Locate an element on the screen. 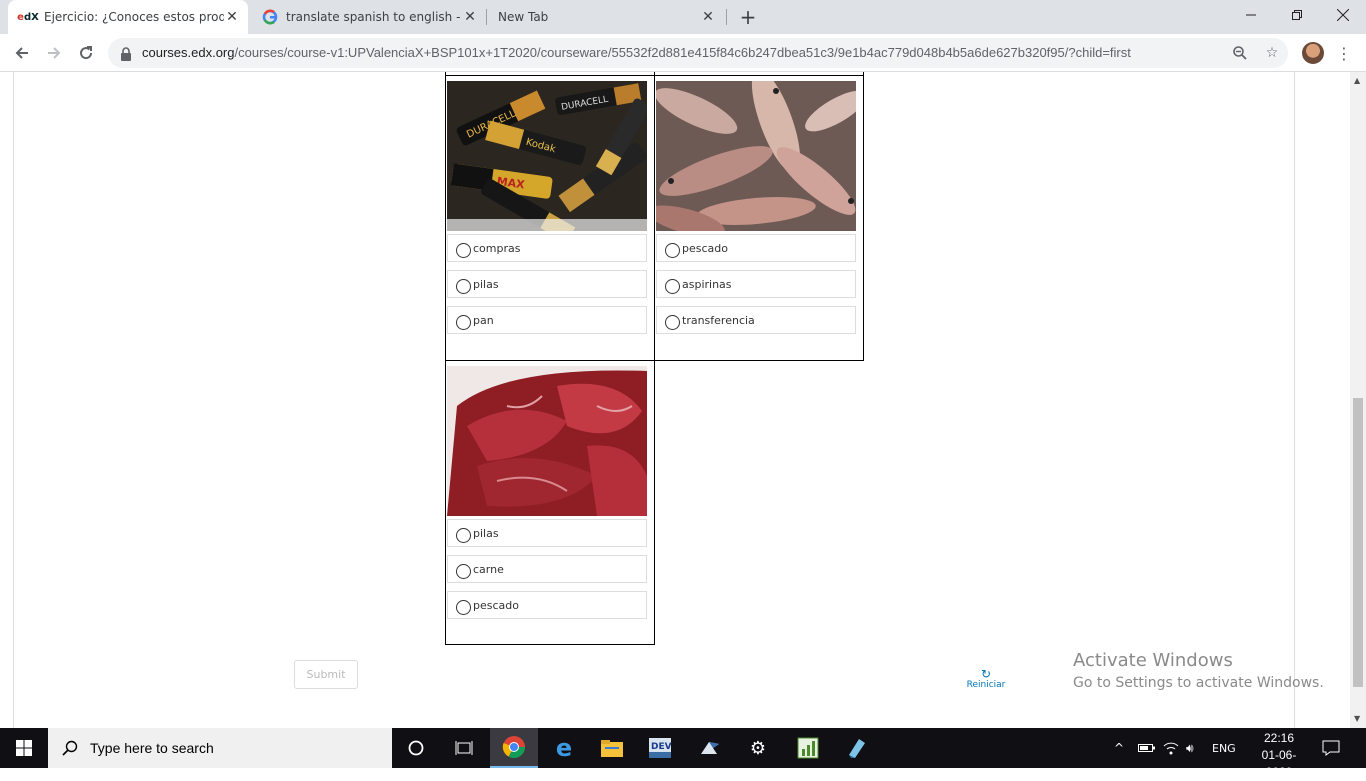 The height and width of the screenshot is (781, 1366). notepad-app-icon is located at coordinates (856, 748).